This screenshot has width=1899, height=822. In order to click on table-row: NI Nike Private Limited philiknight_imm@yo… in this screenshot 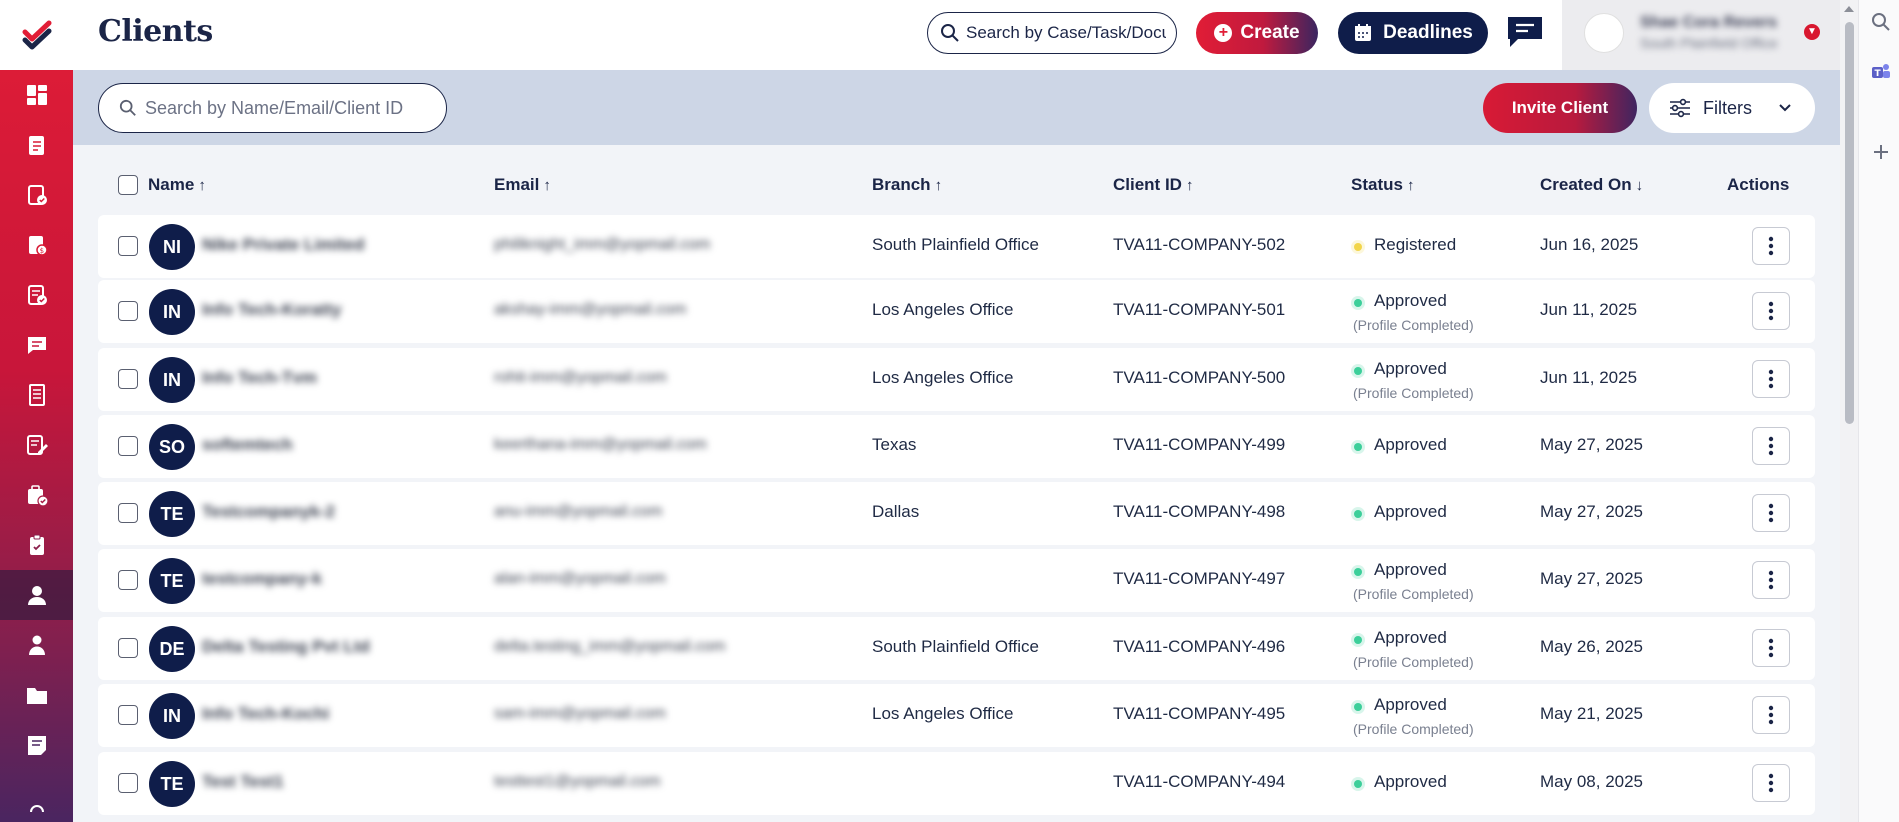, I will do `click(956, 246)`.